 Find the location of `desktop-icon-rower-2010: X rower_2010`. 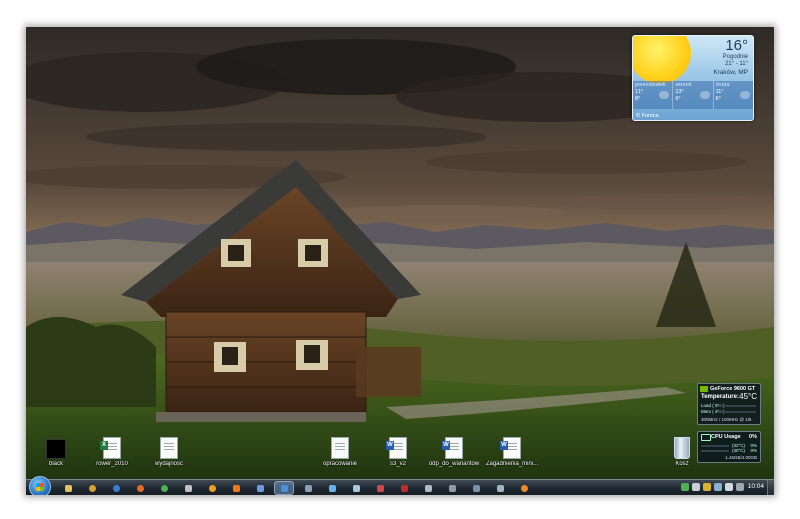

desktop-icon-rower-2010: X rower_2010 is located at coordinates (112, 452).